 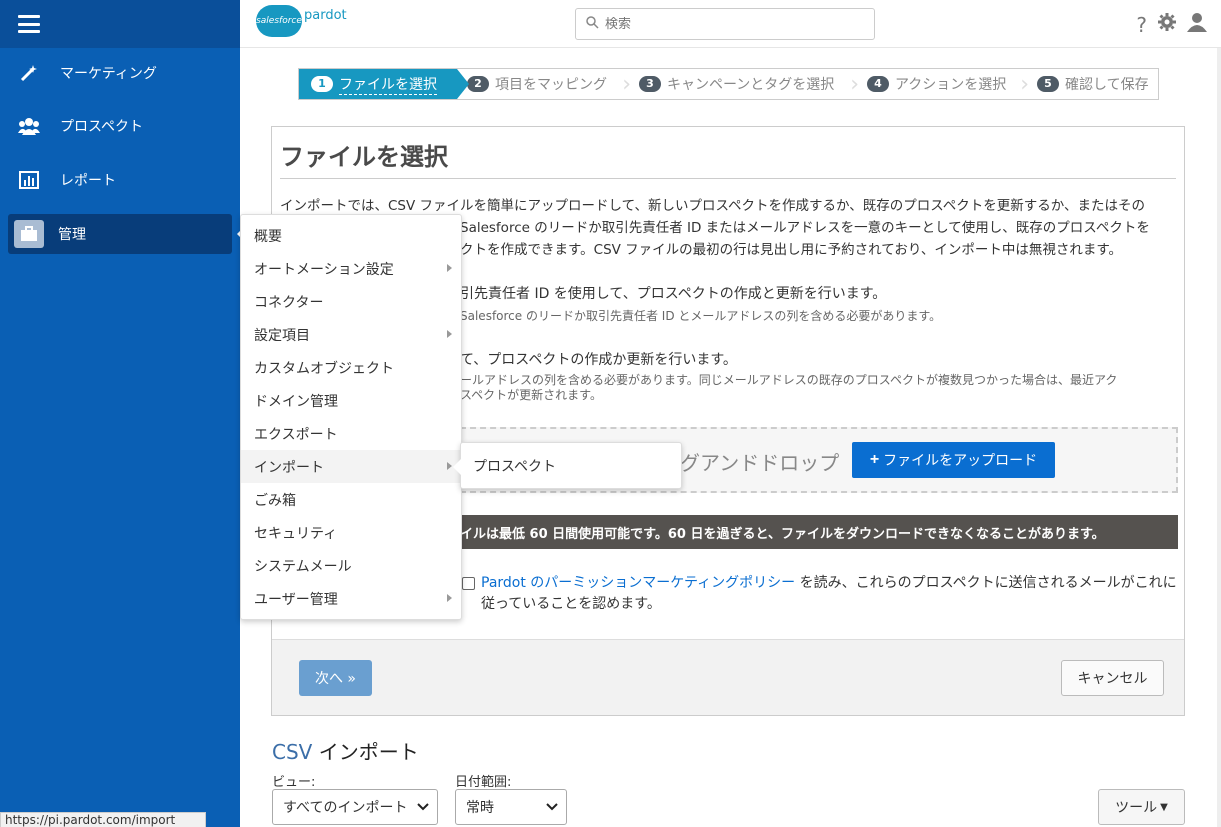 What do you see at coordinates (483, 782) in the screenshot?
I see `date-range-label: 日付範囲:` at bounding box center [483, 782].